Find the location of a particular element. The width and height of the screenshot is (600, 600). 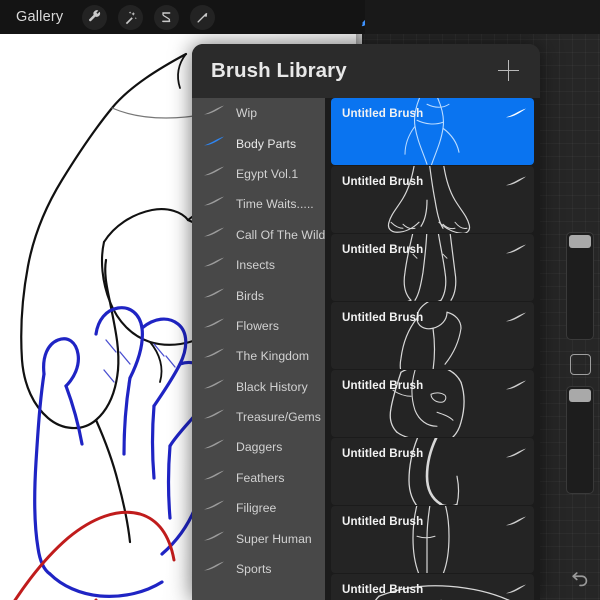

brush-size-knob is located at coordinates (580, 241).